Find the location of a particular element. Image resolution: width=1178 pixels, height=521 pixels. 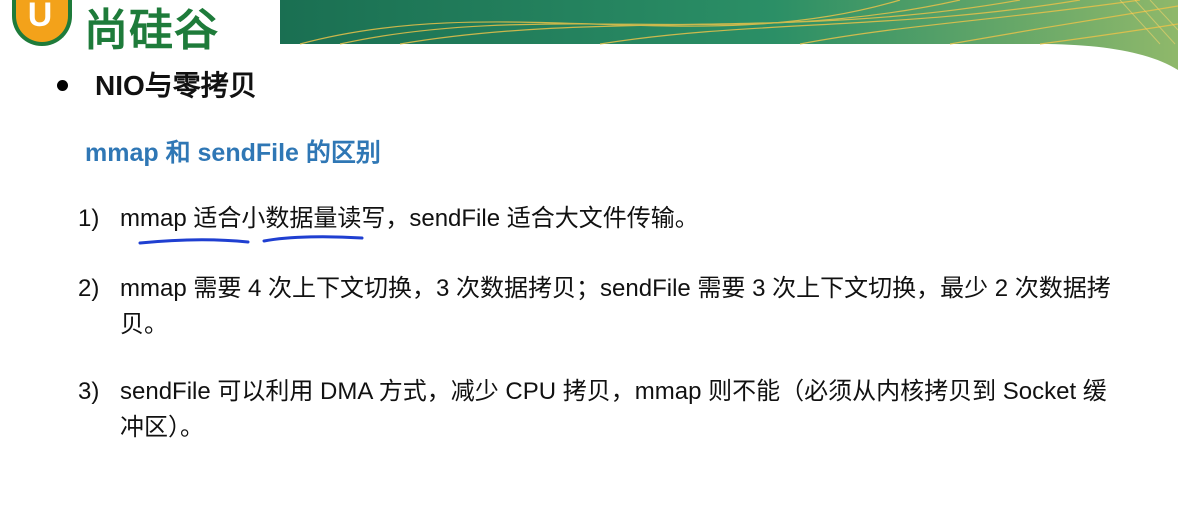

logo-text: 尚硅谷 is located at coordinates (151, 30).